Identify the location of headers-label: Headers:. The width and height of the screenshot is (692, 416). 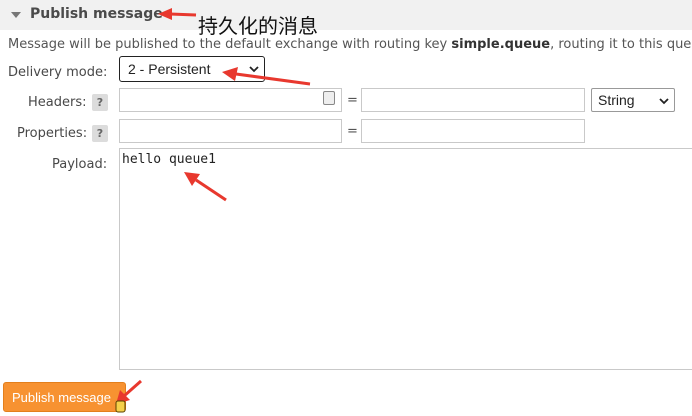
(57, 102).